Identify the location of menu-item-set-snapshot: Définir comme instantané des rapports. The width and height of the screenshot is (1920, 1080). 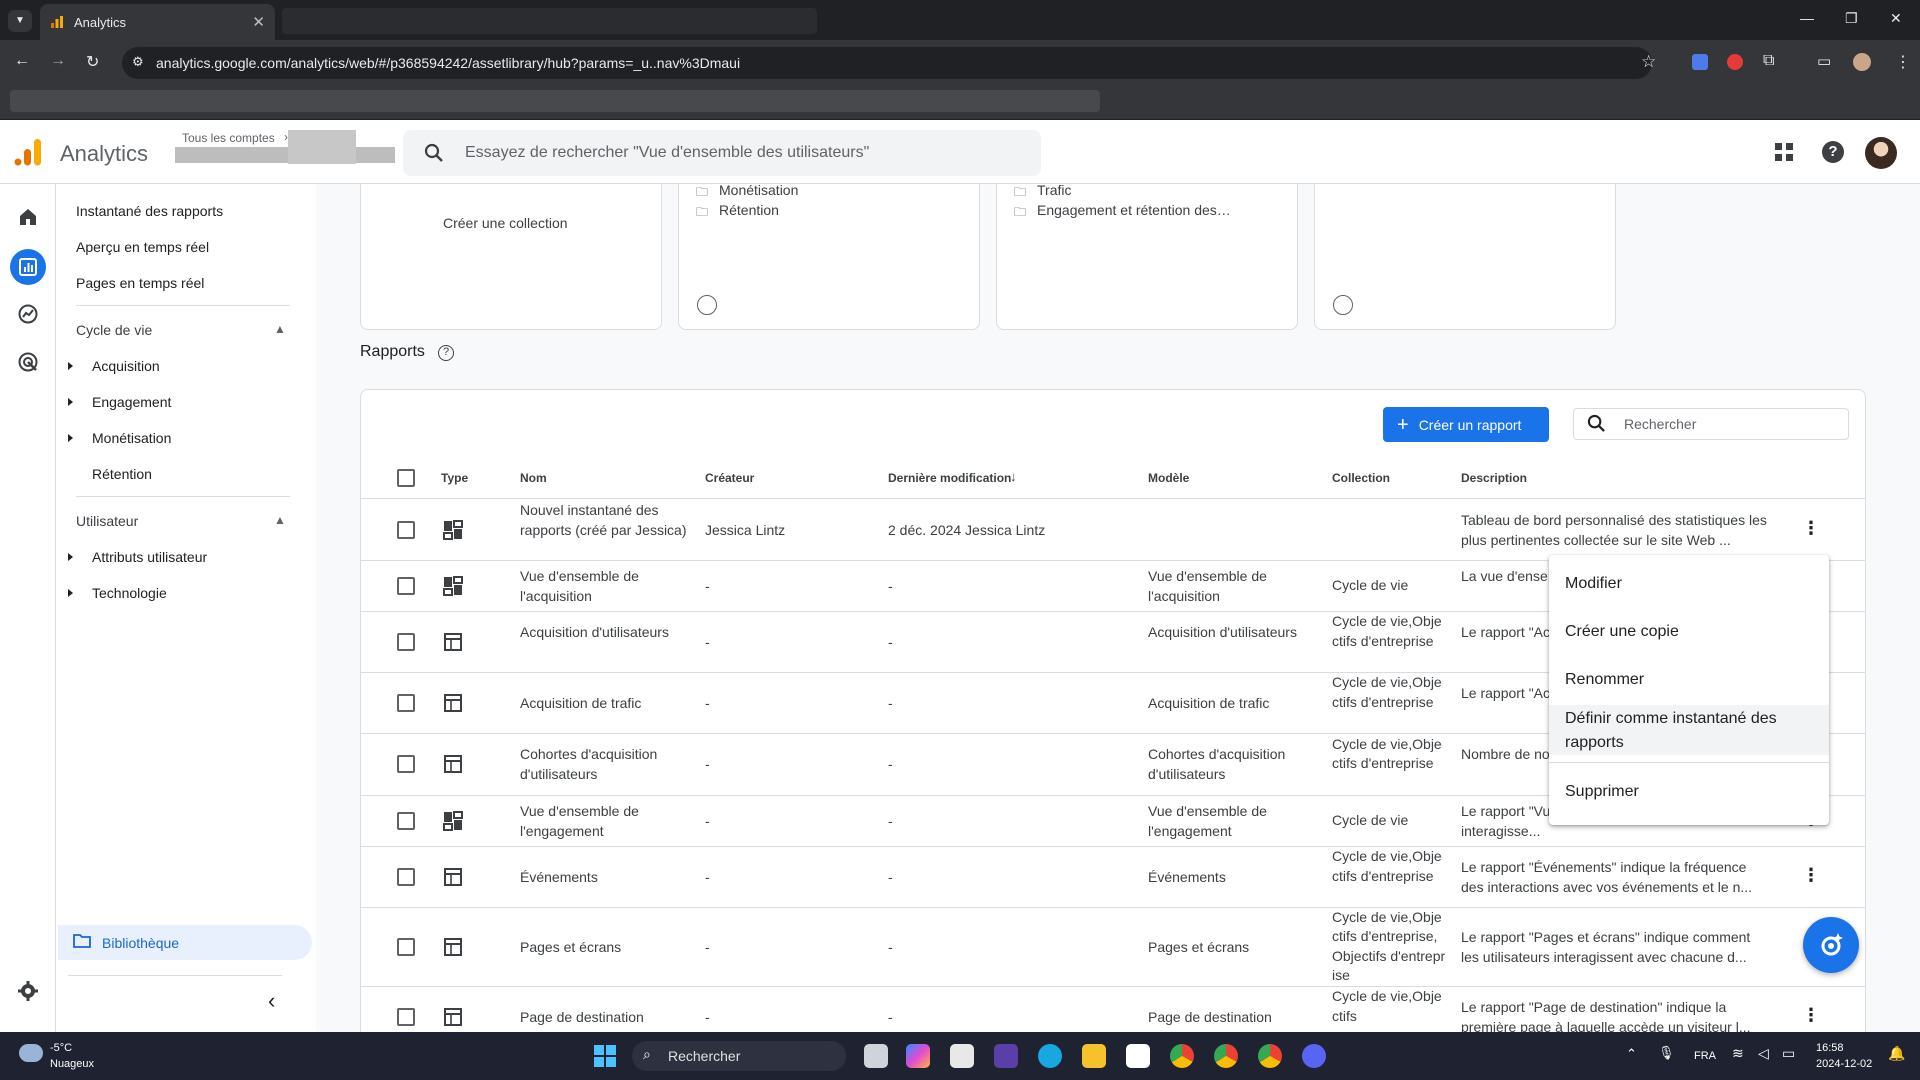
(1685, 731).